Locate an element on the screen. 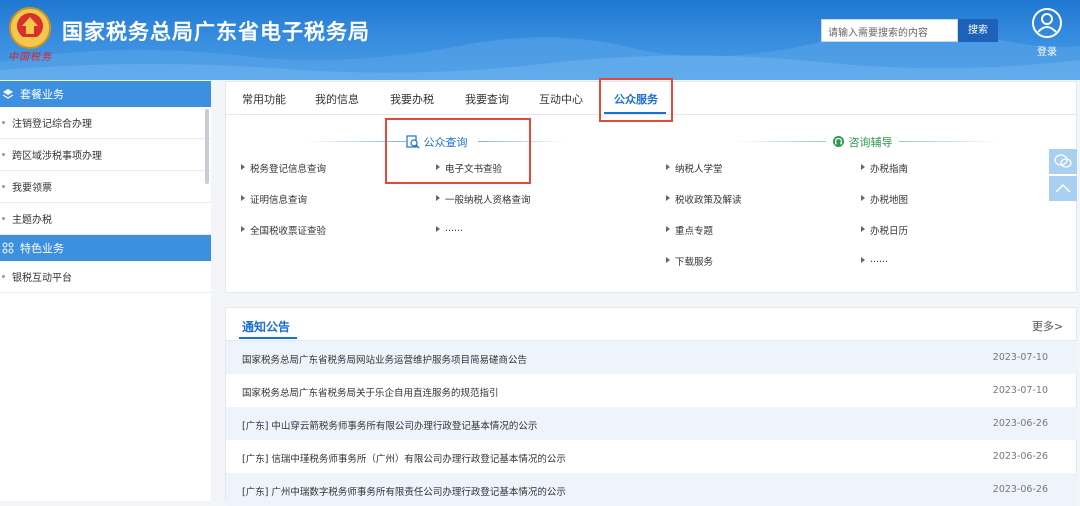 This screenshot has height=506, width=1080. link-tax-policy: 税收政策及解读 is located at coordinates (704, 199).